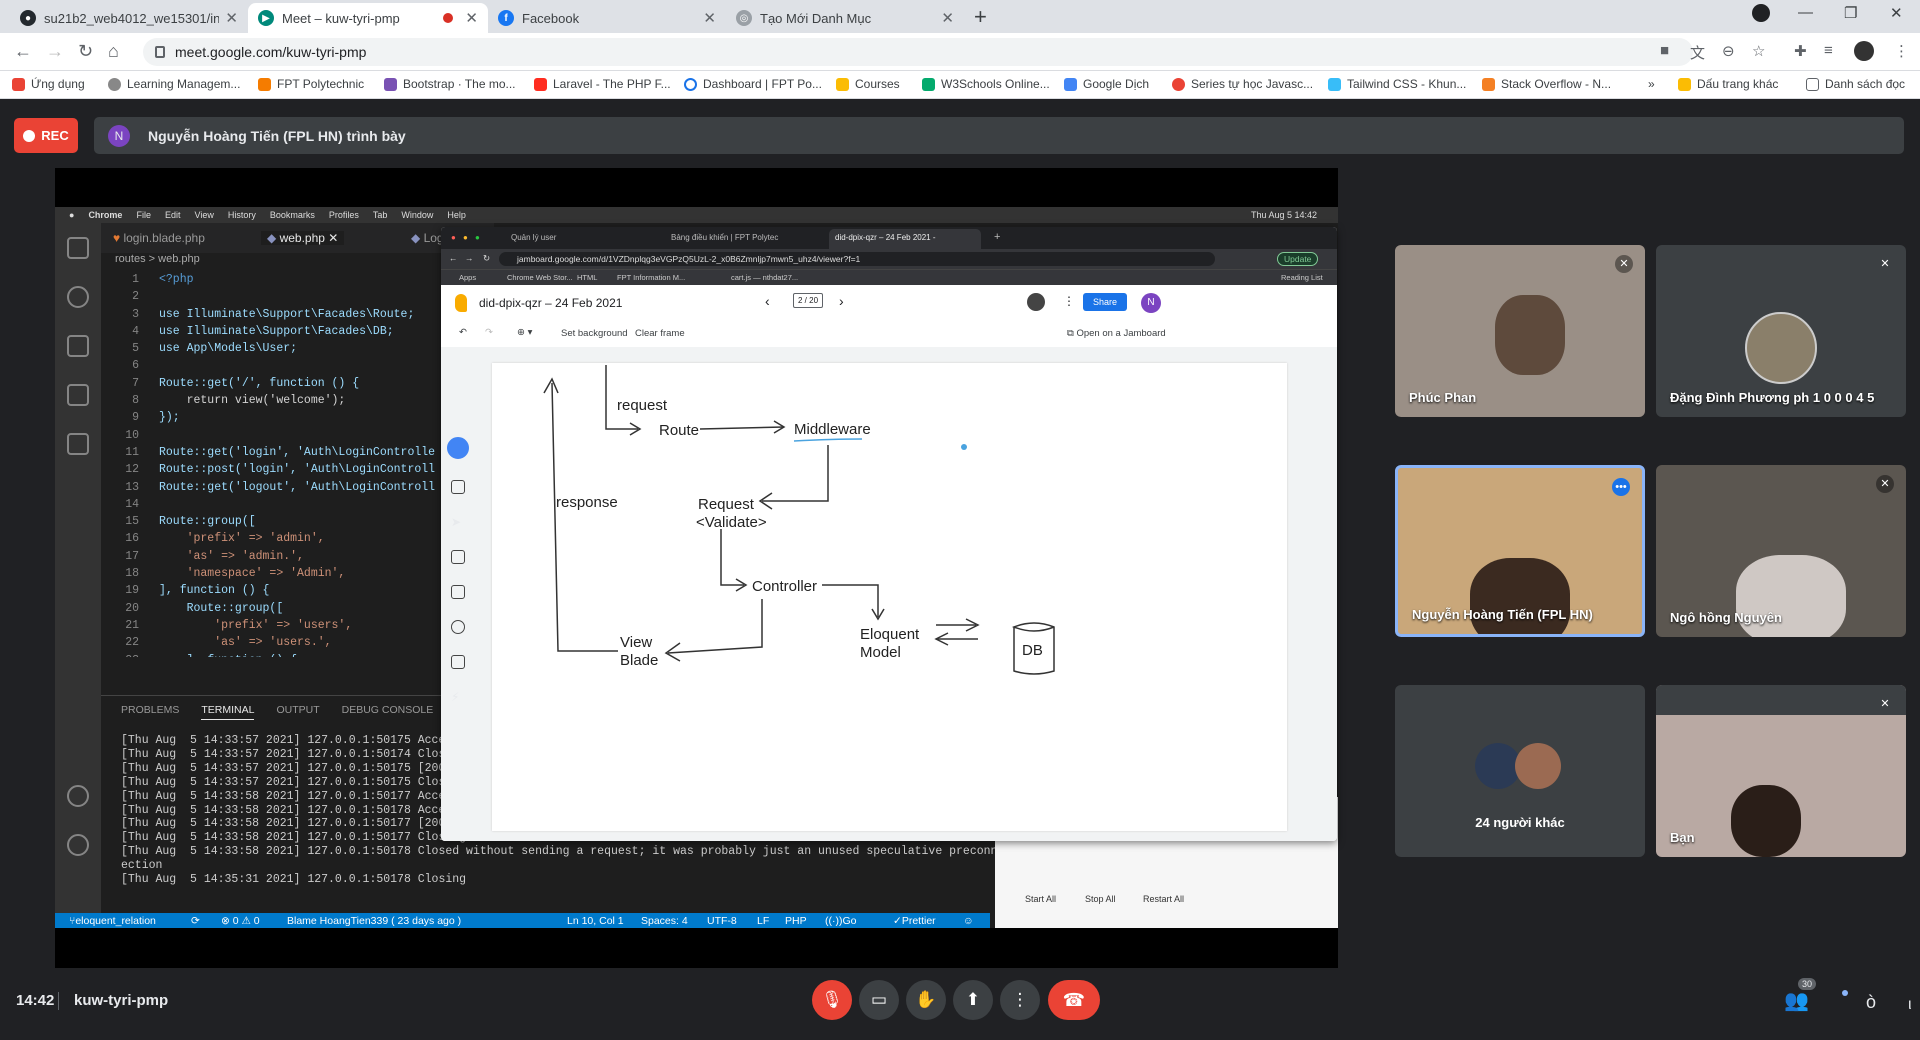 Image resolution: width=1920 pixels, height=1040 pixels. What do you see at coordinates (297, 296) in the screenshot?
I see `code-line: 2` at bounding box center [297, 296].